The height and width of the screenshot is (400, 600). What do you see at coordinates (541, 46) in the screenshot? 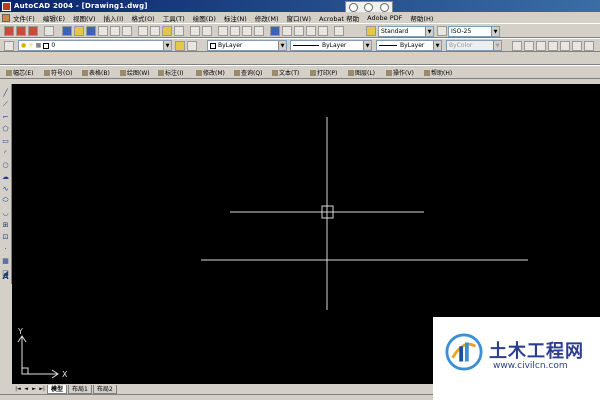
I see `dimension-ordinate-icon` at bounding box center [541, 46].